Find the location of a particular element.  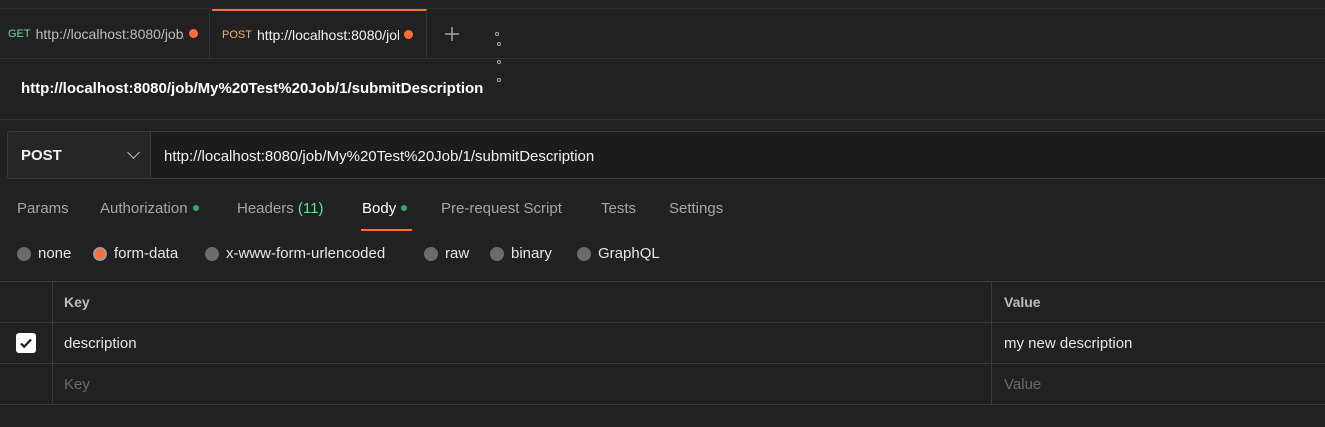

check-icon is located at coordinates (26, 343).